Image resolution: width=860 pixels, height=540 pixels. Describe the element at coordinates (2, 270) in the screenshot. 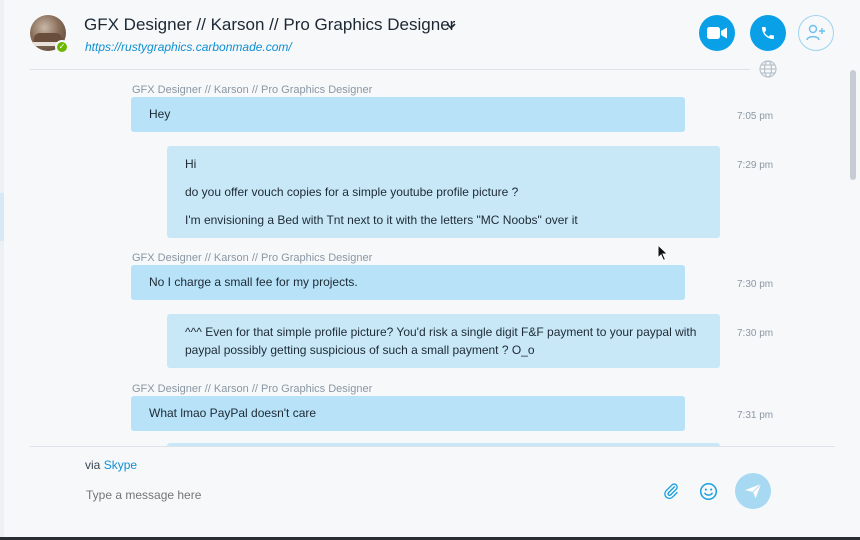

I see `left-edge` at that location.